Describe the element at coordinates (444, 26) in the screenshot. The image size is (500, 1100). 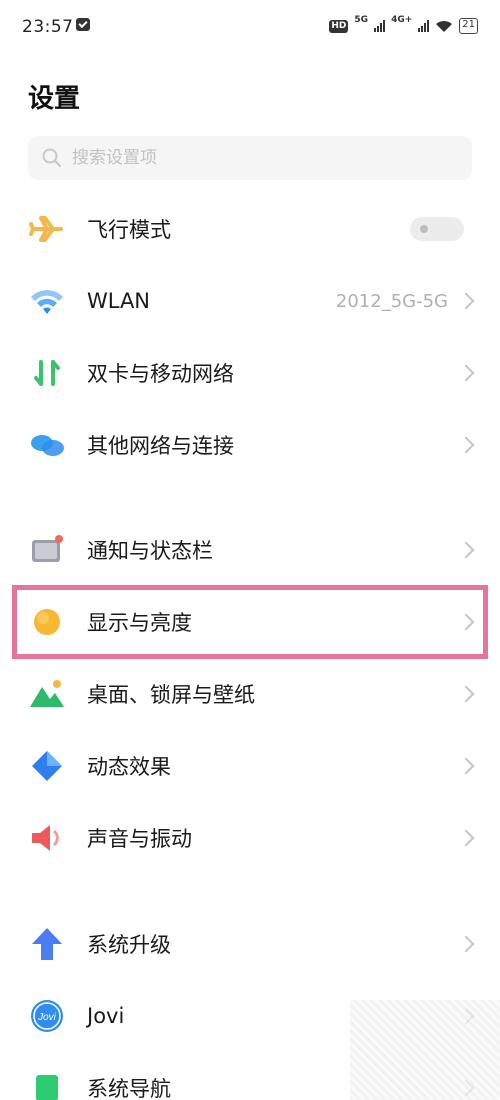
I see `wifi-status-icon` at that location.